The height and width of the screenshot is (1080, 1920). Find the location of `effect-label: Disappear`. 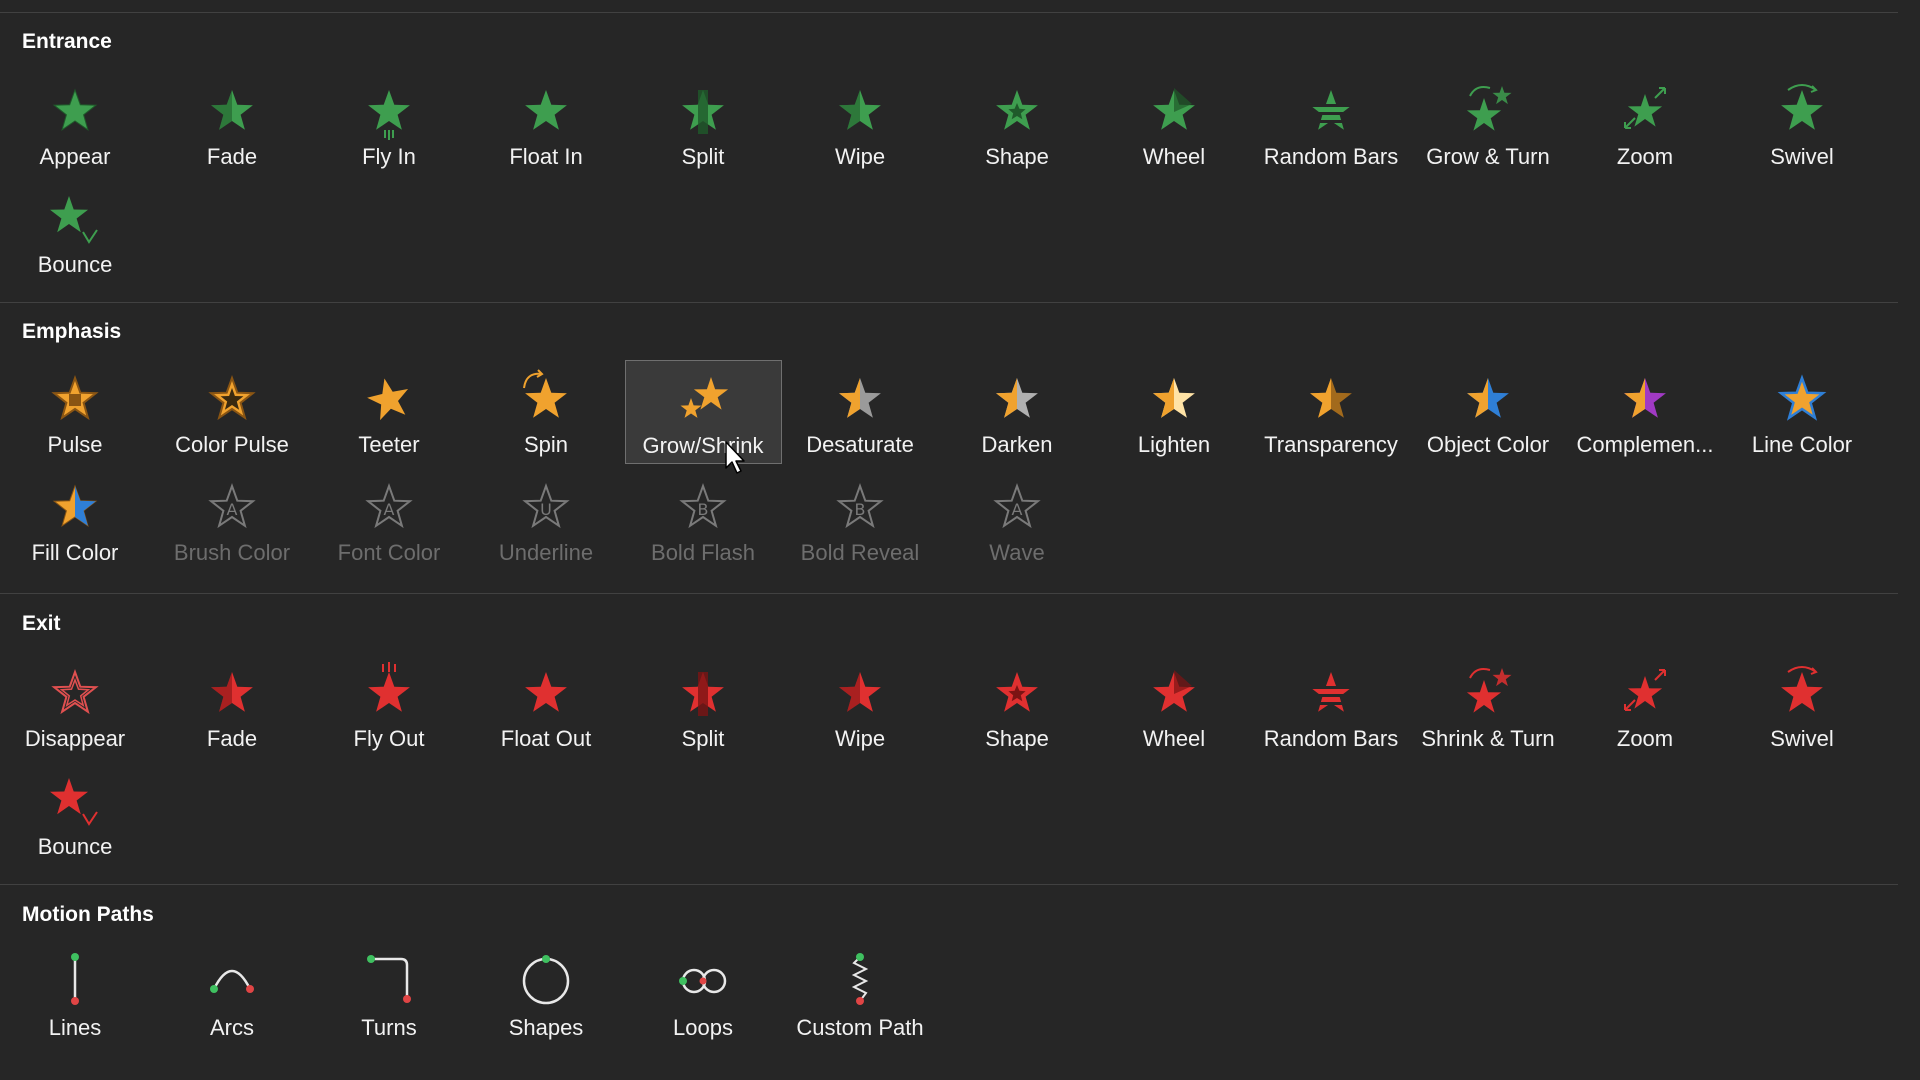

effect-label: Disappear is located at coordinates (75, 738).